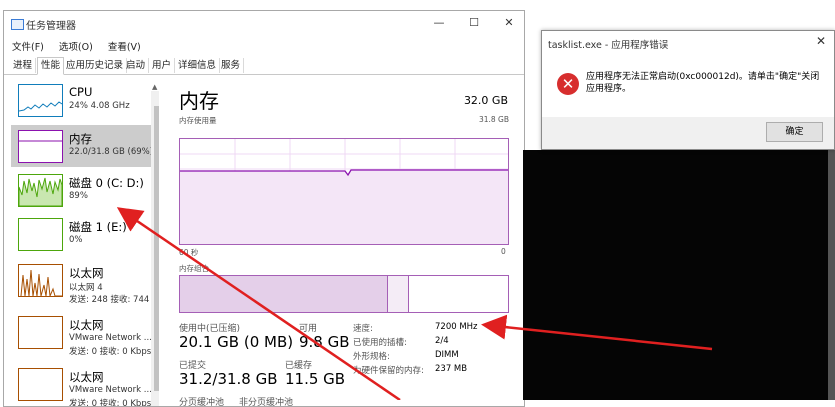 The image size is (835, 407). Describe the element at coordinates (597, 332) in the screenshot. I see `arrow-to-speed` at that location.